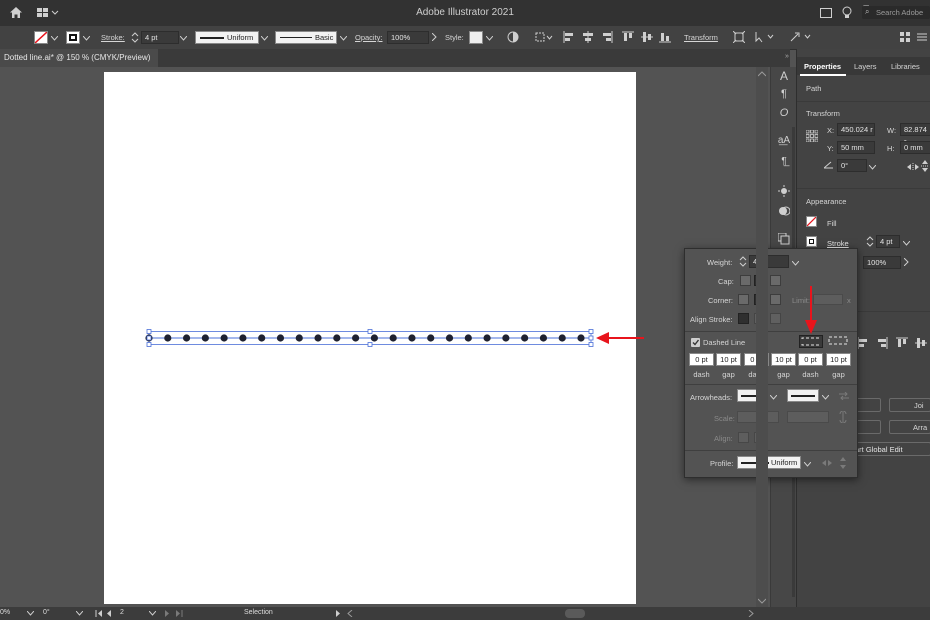 The width and height of the screenshot is (930, 620). I want to click on horizontal-scrollbar-thumb, so click(575, 613).